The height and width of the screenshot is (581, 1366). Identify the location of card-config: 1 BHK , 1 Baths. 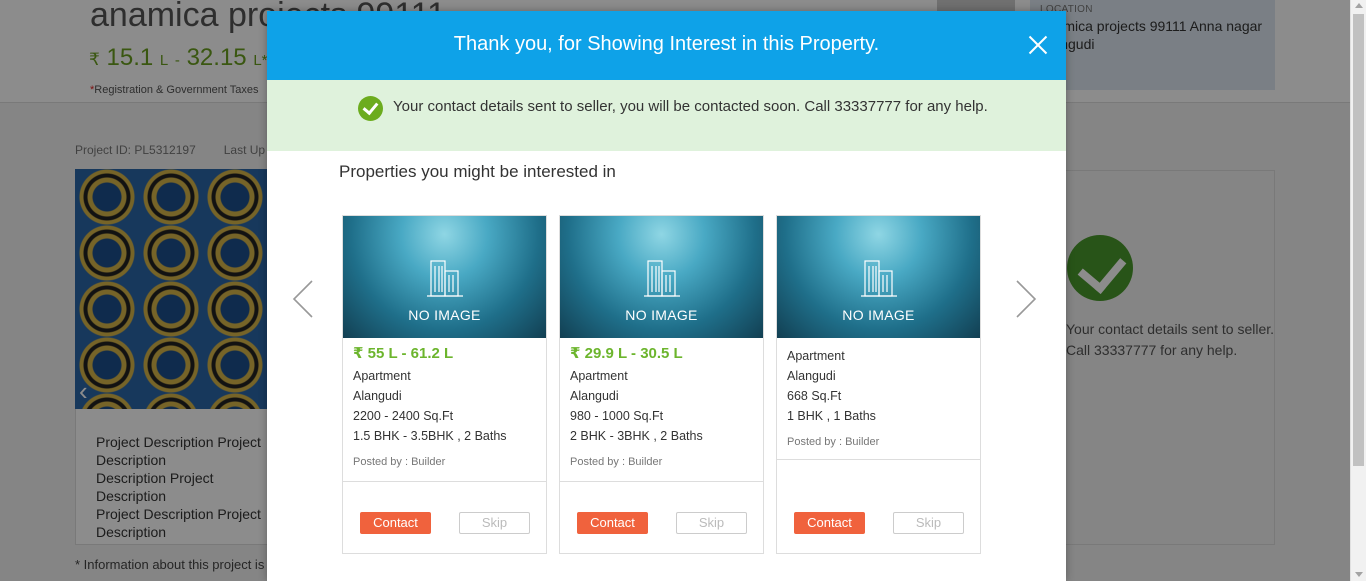
(831, 416).